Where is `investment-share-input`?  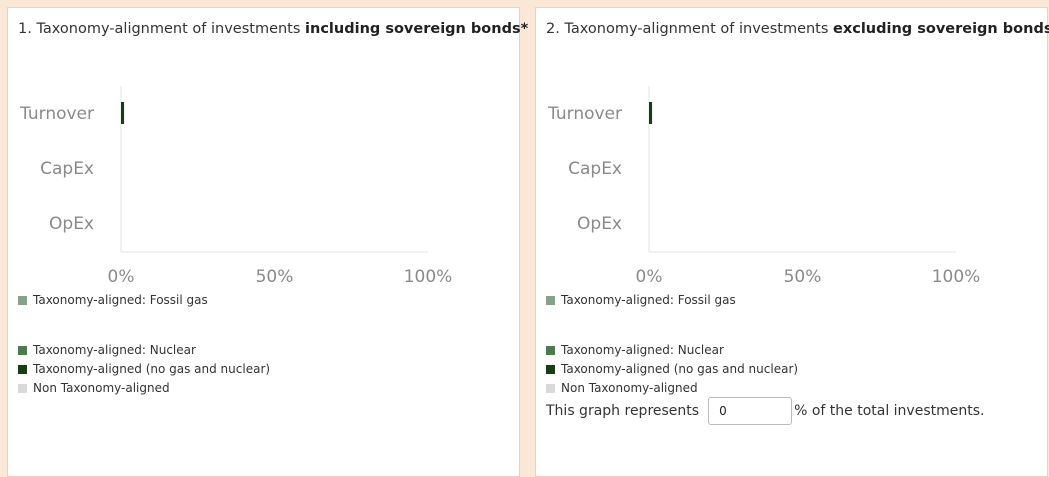
investment-share-input is located at coordinates (750, 411).